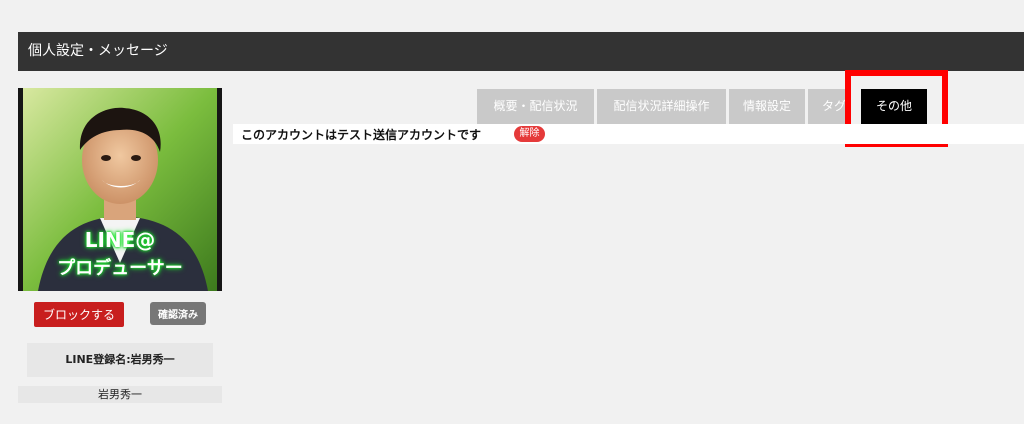  Describe the element at coordinates (98, 51) in the screenshot. I see `page-title: 個人設定・メッセージ` at that location.